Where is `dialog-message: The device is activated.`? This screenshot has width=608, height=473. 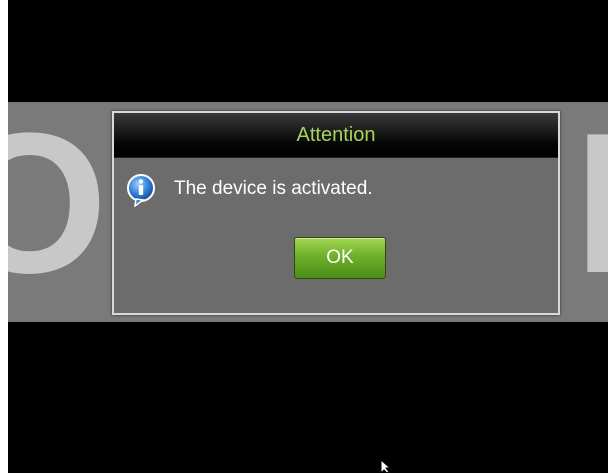 dialog-message: The device is activated. is located at coordinates (273, 188).